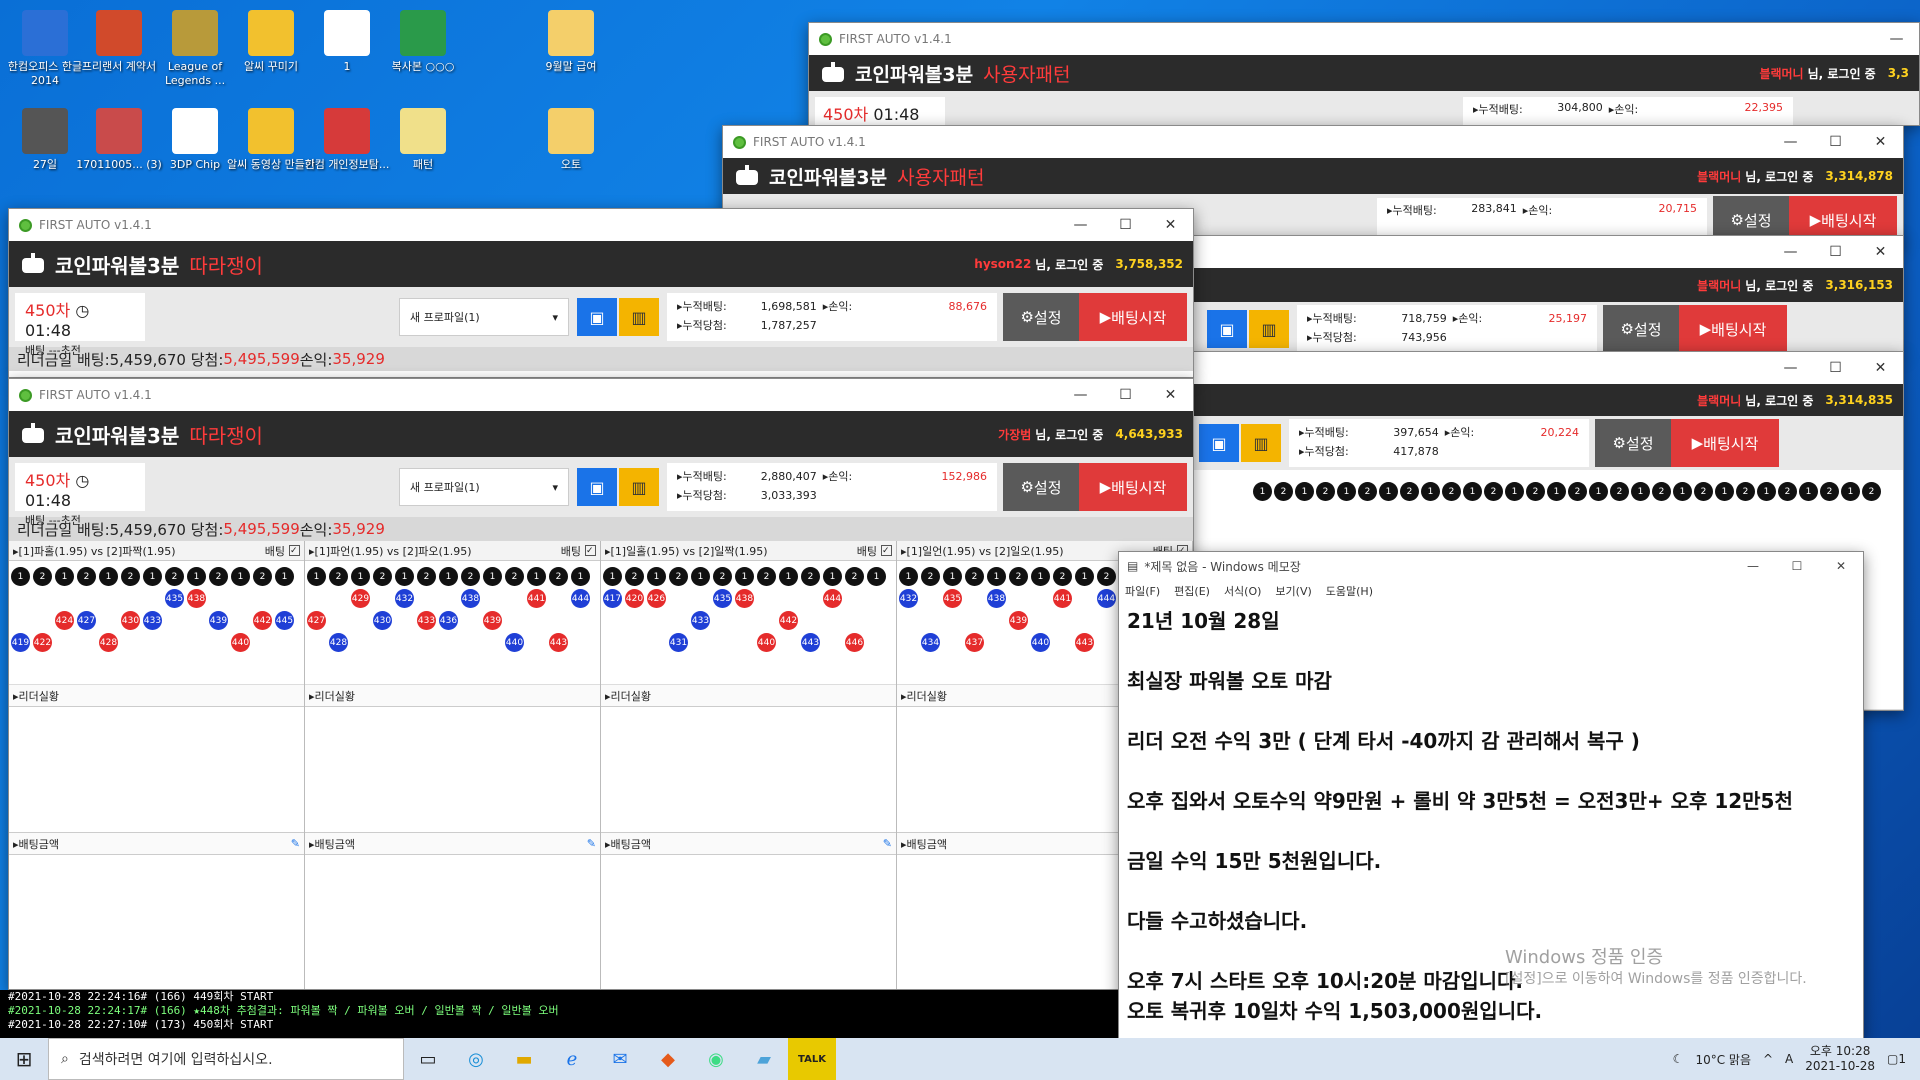  I want to click on panel-title: ▸[1]일홀(1.95) vs [2]일짝(1.95), so click(686, 551).